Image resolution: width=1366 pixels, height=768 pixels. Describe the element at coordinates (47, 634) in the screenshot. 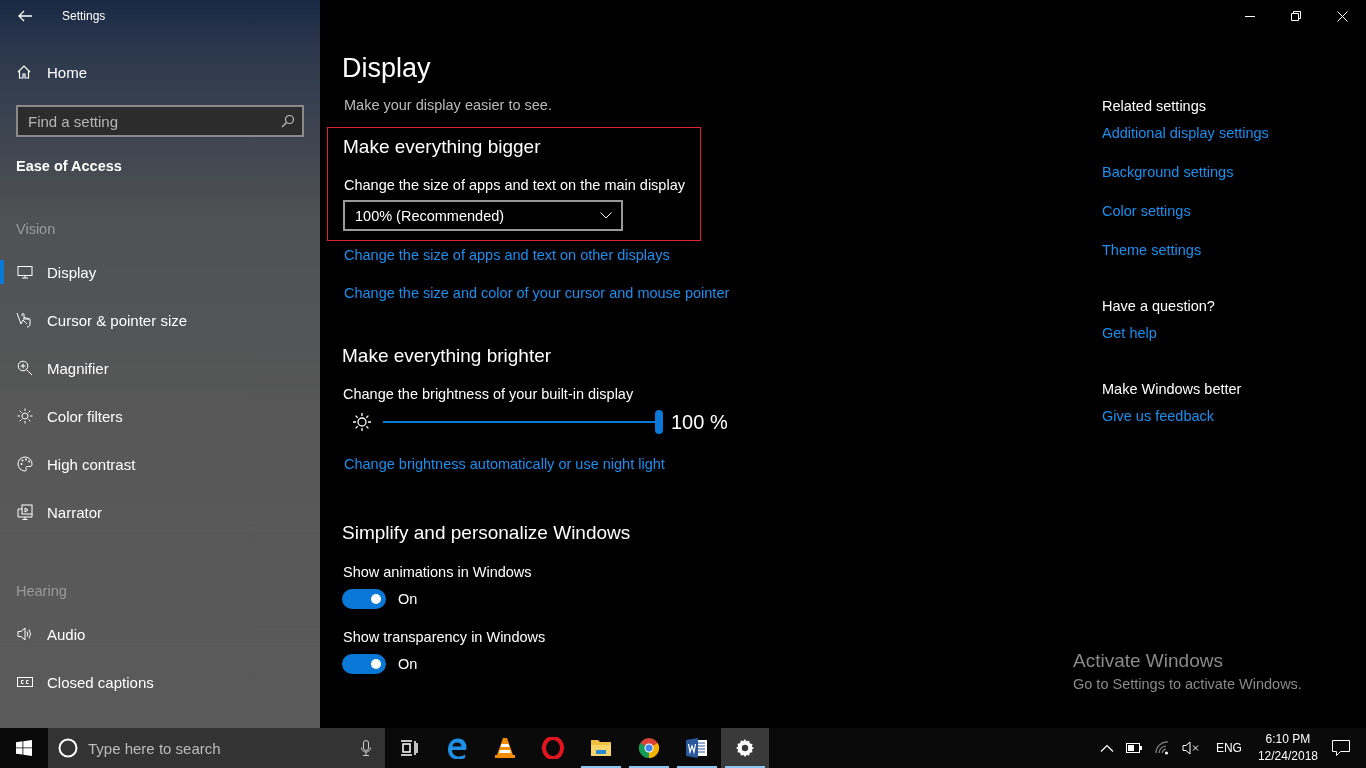

I see `nav-item: Audio` at that location.